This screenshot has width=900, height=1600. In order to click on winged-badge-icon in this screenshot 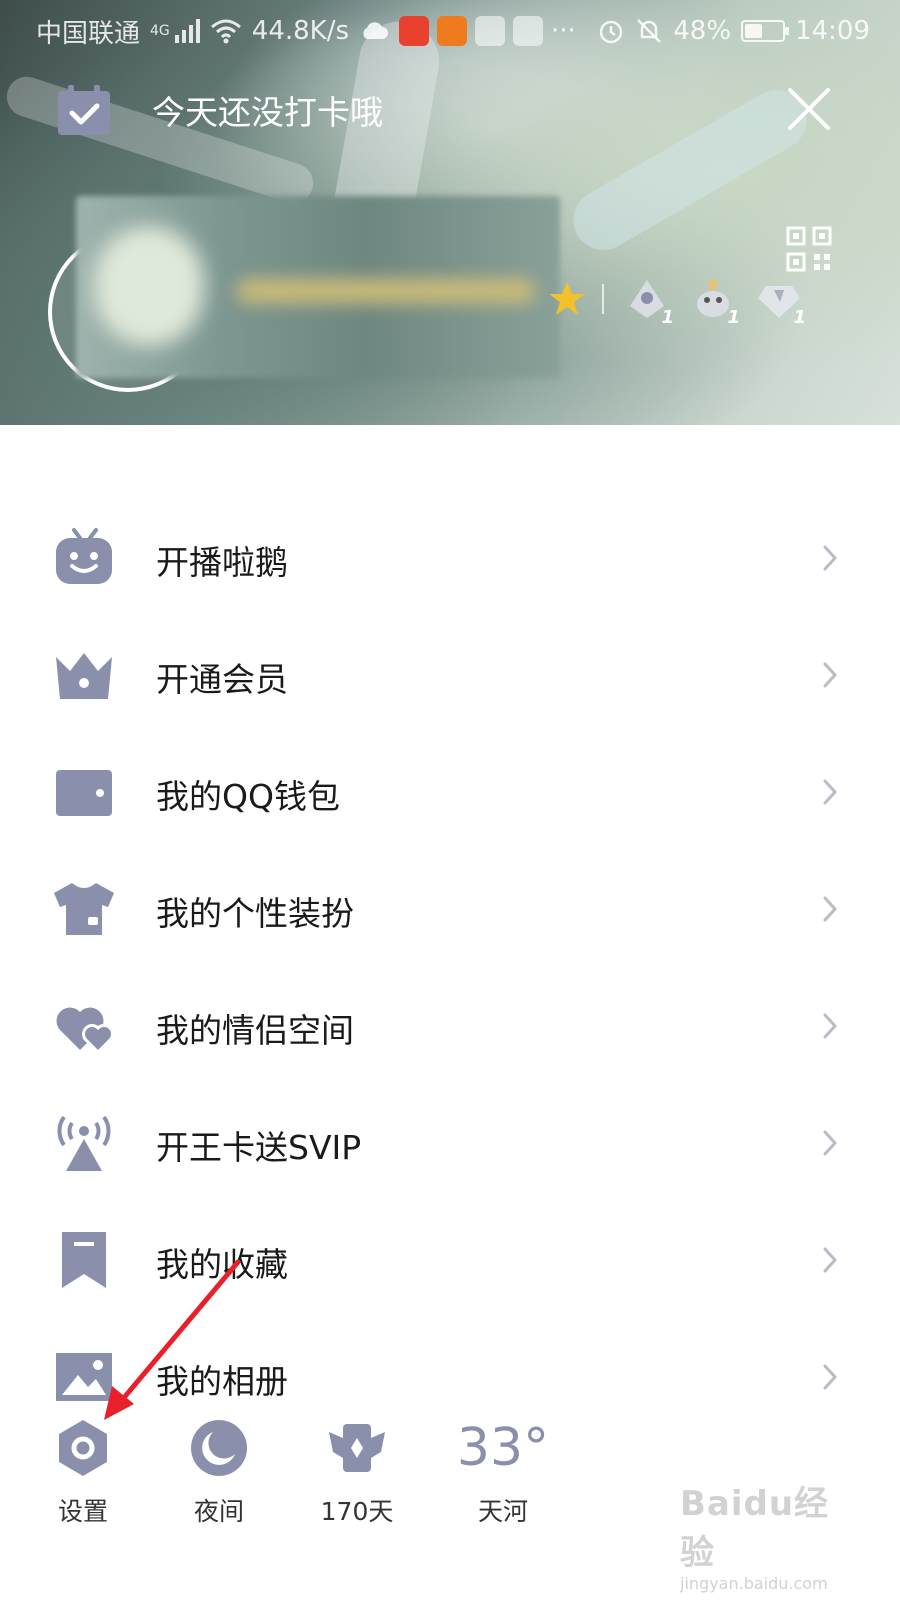, I will do `click(357, 1448)`.